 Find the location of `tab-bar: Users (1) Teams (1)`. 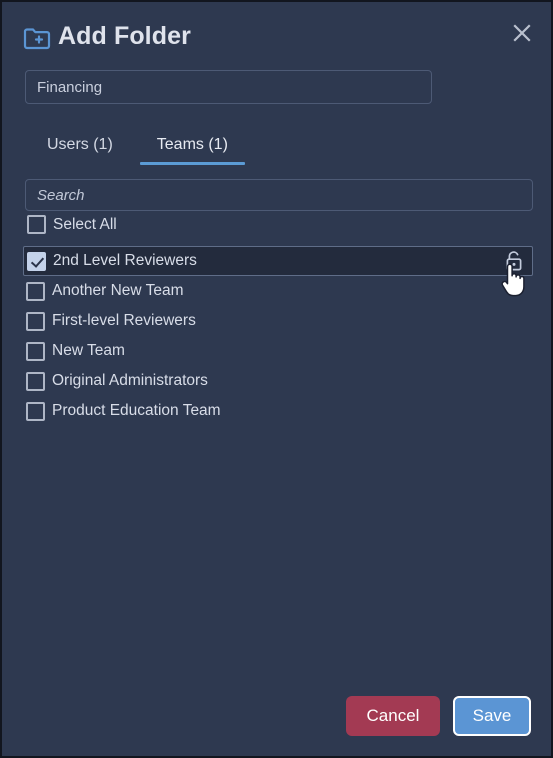

tab-bar: Users (1) Teams (1) is located at coordinates (137, 148).